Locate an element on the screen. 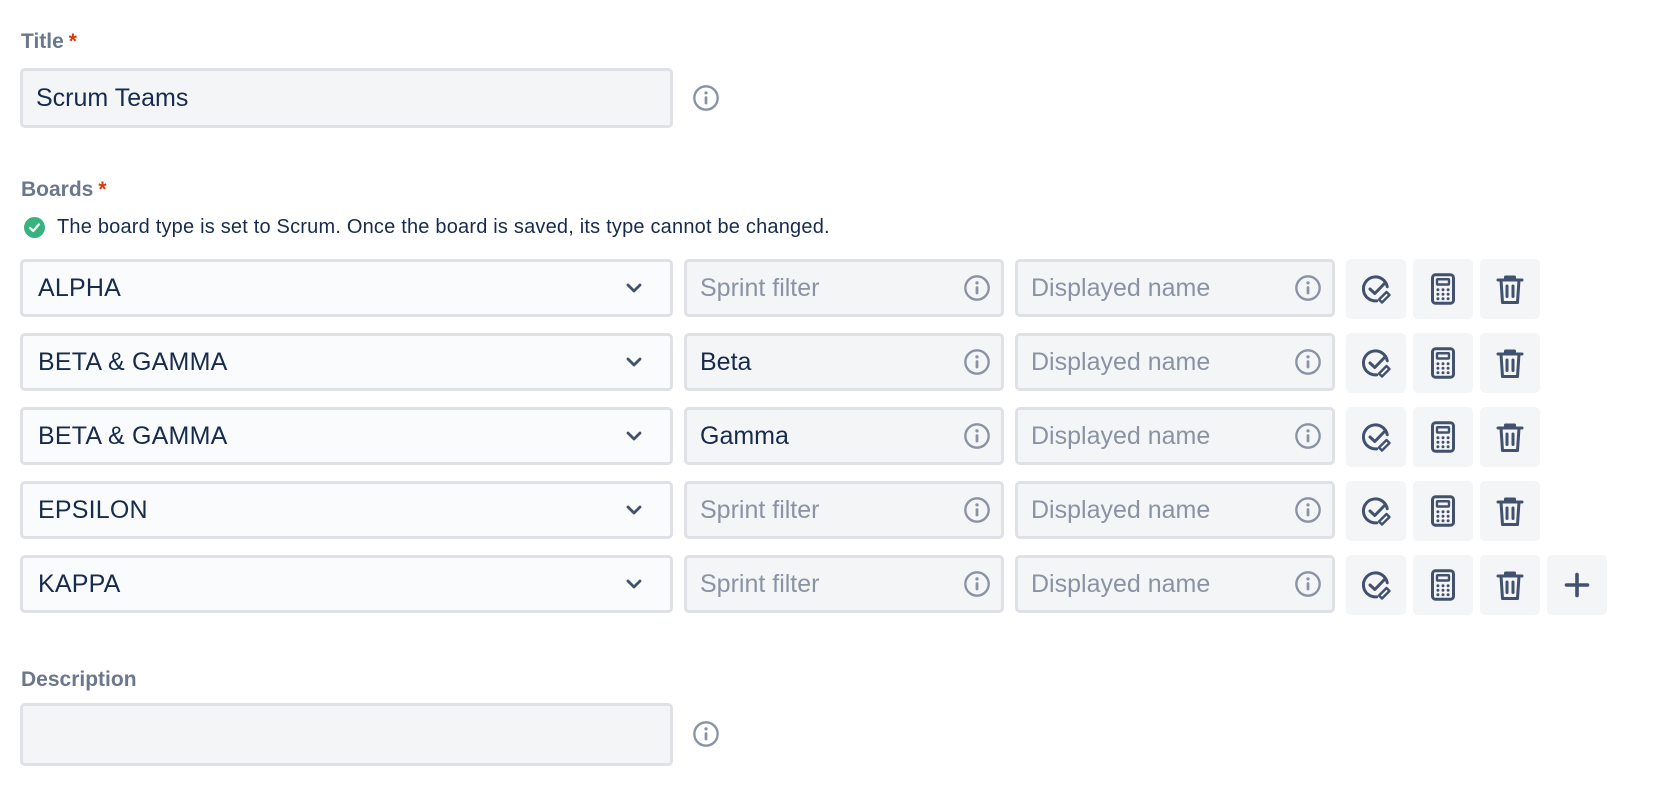 The image size is (1660, 797). plus-icon is located at coordinates (1577, 585).